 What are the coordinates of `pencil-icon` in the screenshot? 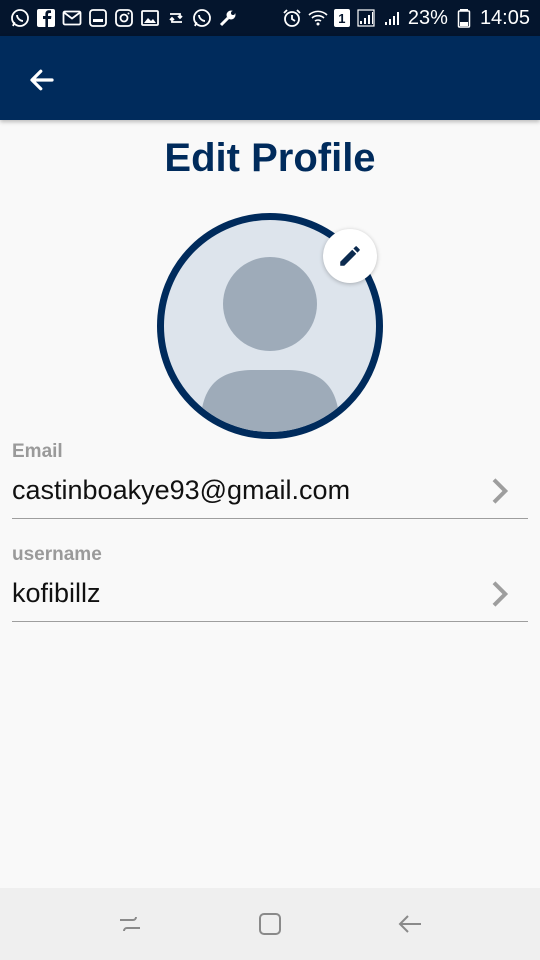 It's located at (350, 256).